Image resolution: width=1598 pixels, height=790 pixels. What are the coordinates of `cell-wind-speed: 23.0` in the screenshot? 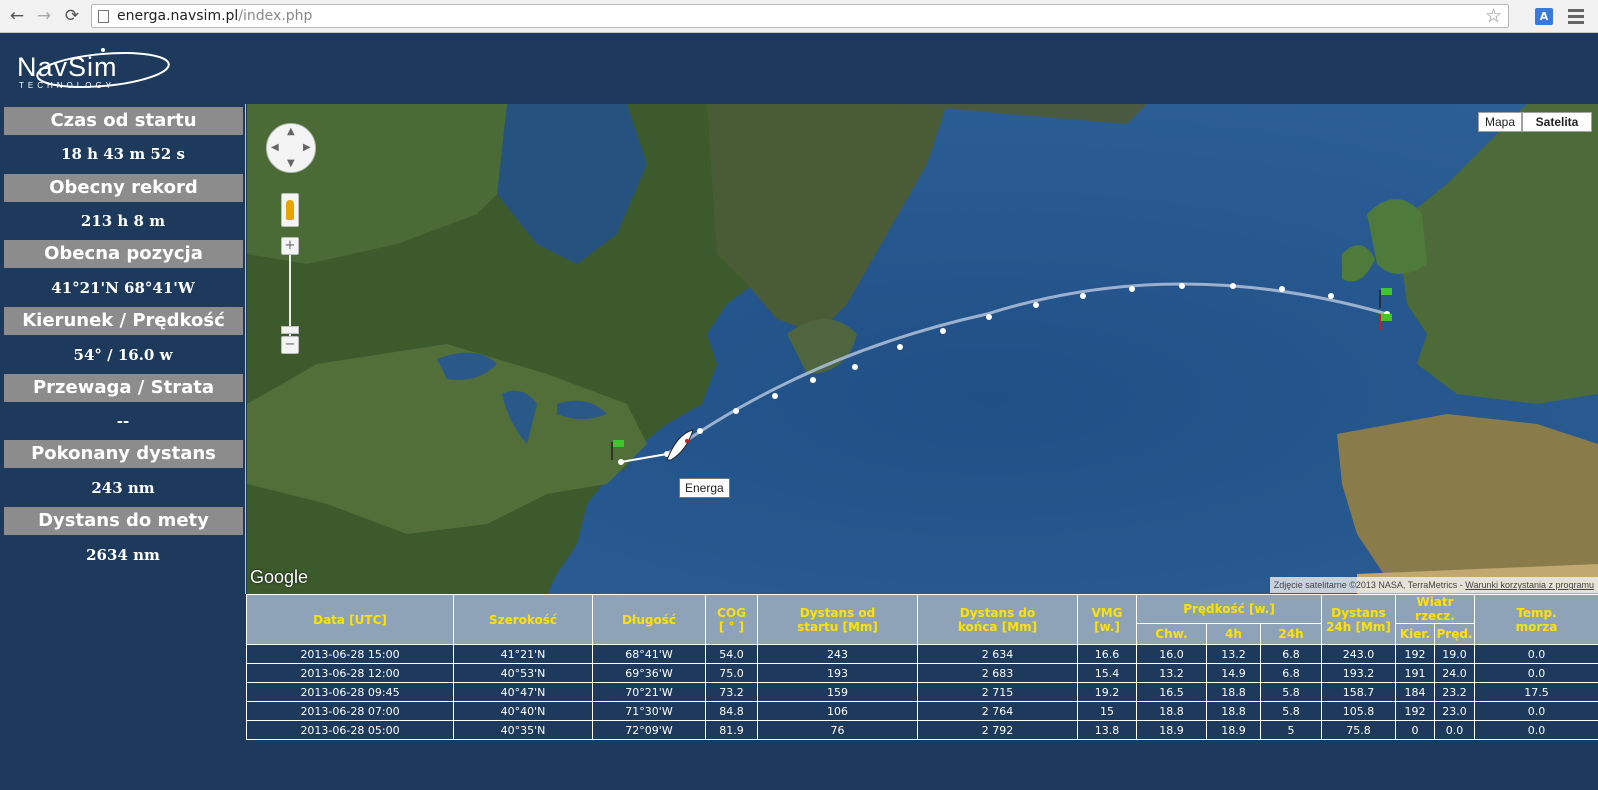 It's located at (1454, 711).